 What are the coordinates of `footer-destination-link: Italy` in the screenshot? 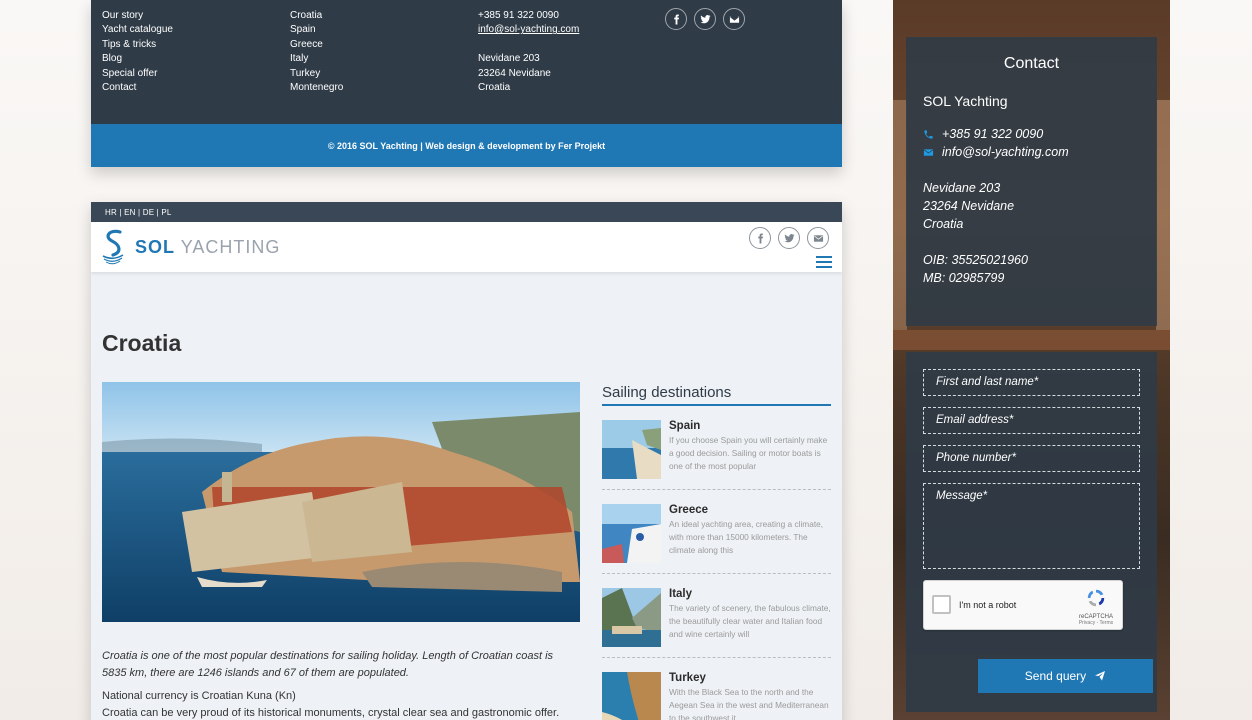 It's located at (316, 59).